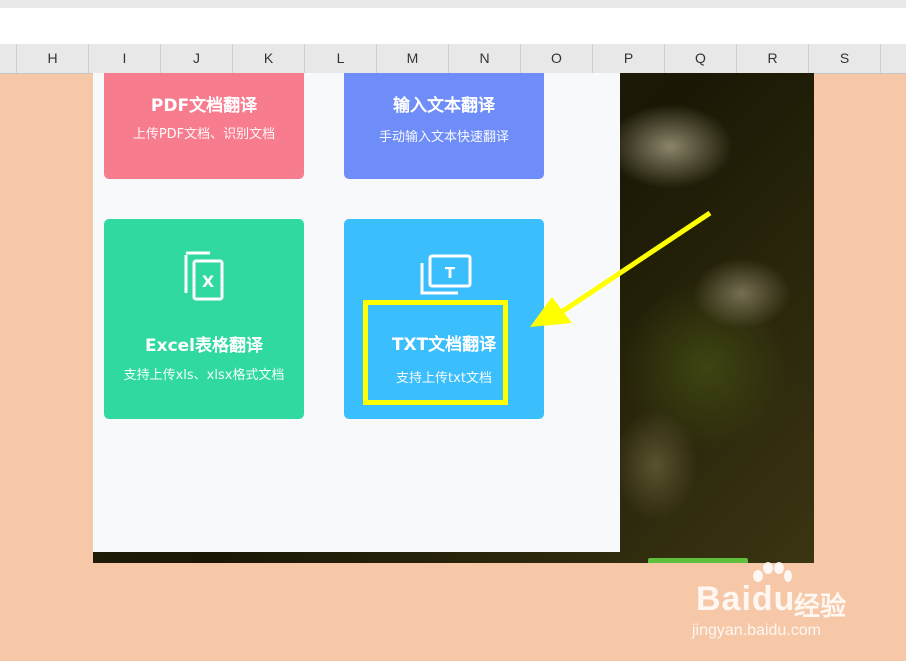  Describe the element at coordinates (204, 375) in the screenshot. I see `excel-card-subtitle: 支持上传xls、xlsx格式文档` at that location.